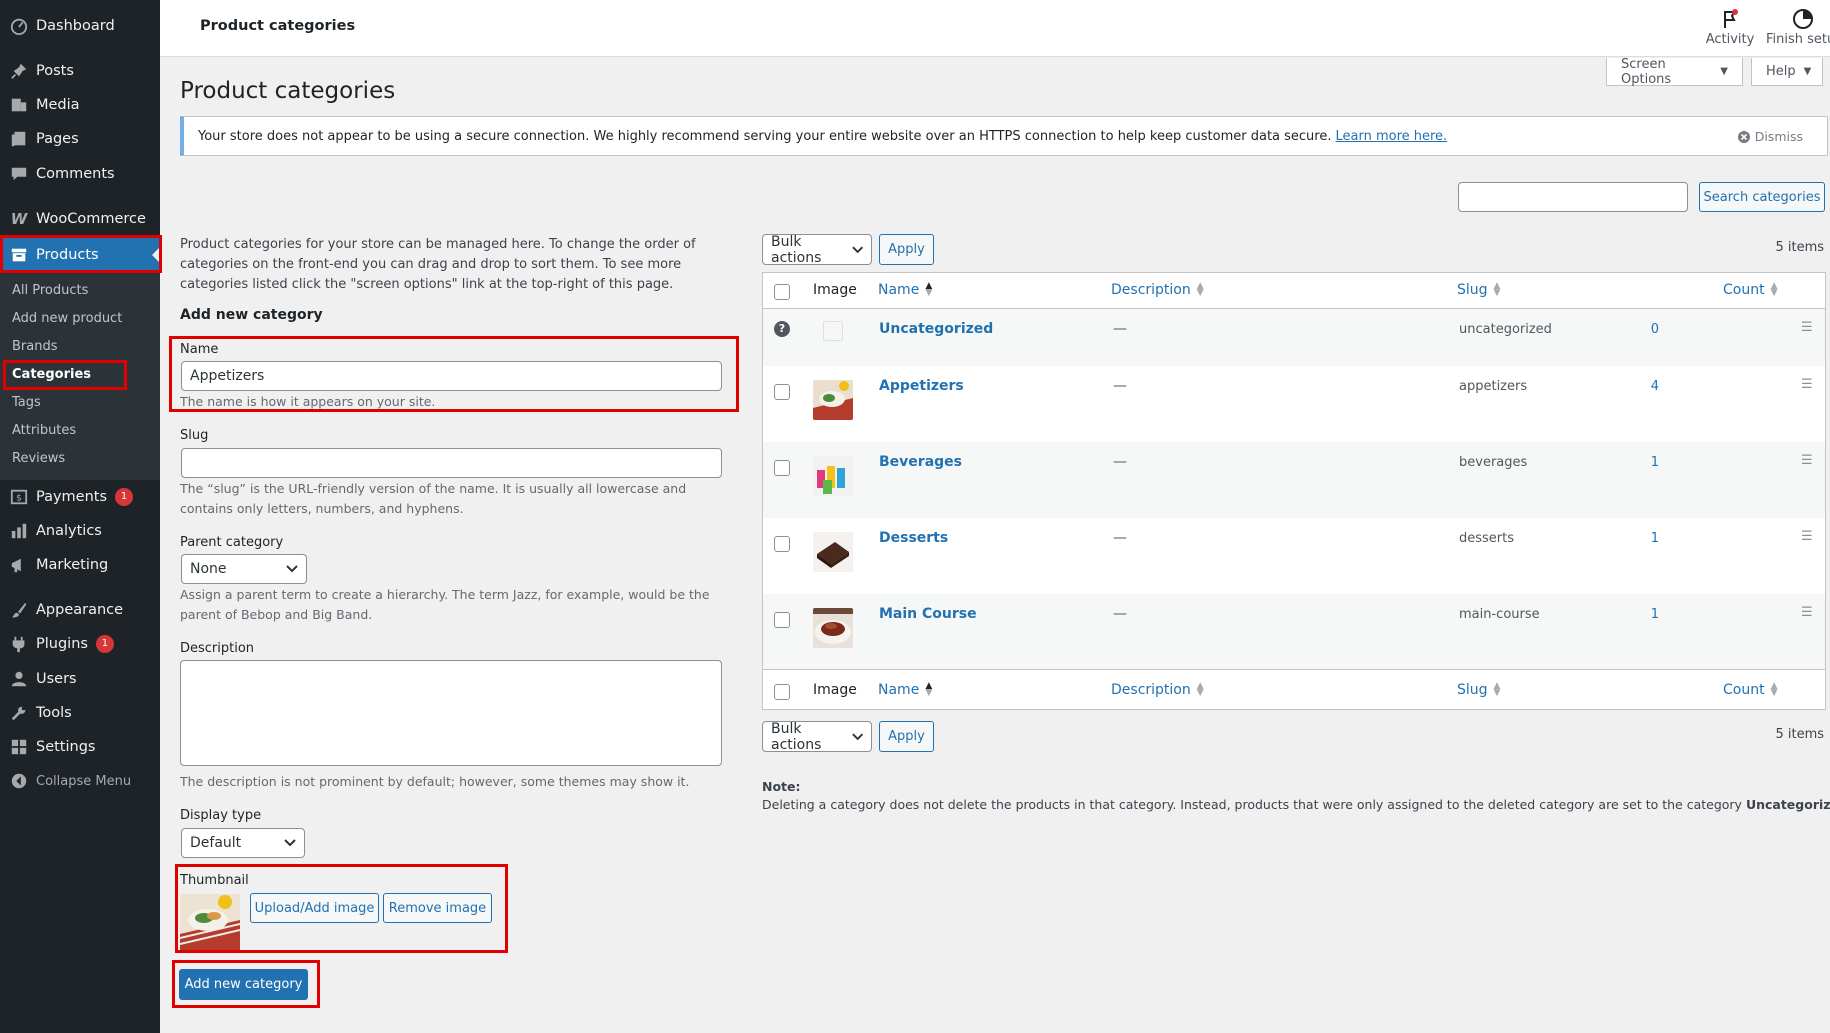 This screenshot has height=1033, width=1830. I want to click on bulk-actions-select-bottom: Bulk actions, so click(817, 736).